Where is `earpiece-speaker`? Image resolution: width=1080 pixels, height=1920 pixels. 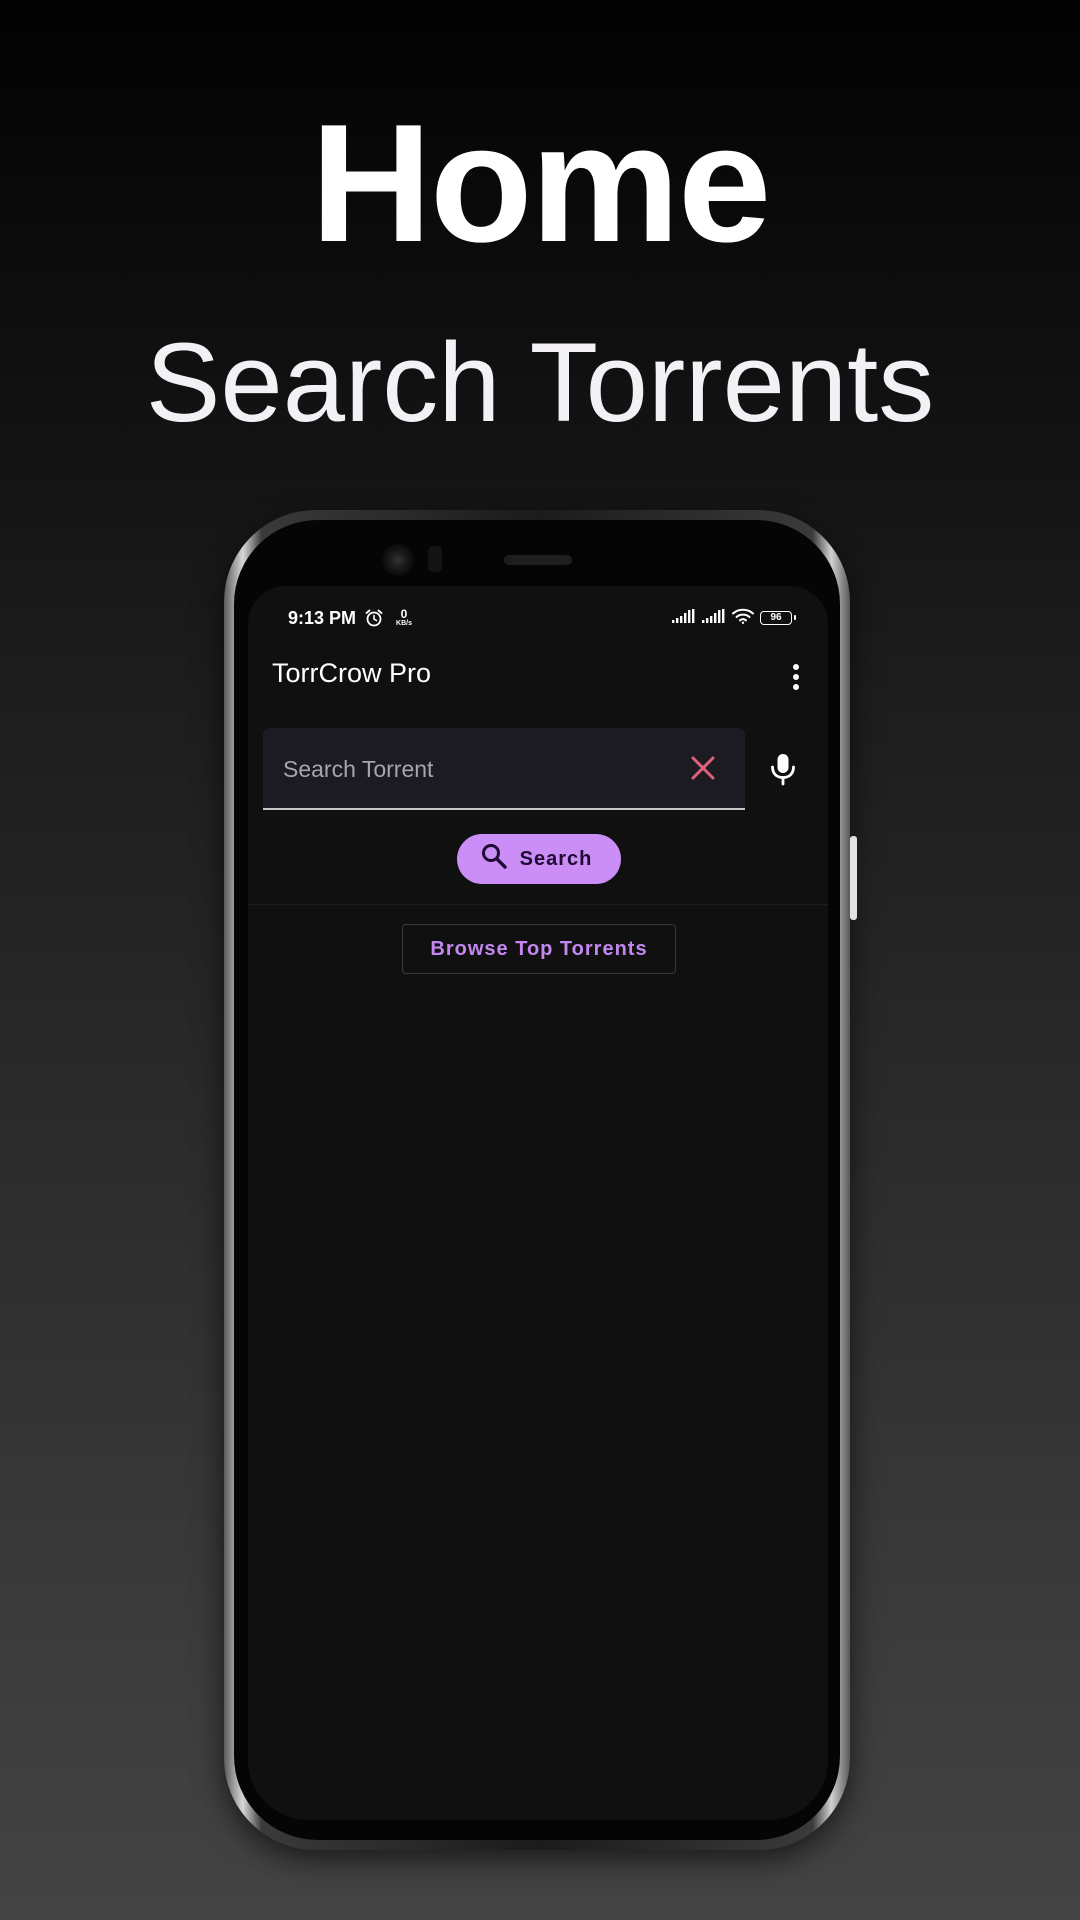
earpiece-speaker is located at coordinates (538, 560).